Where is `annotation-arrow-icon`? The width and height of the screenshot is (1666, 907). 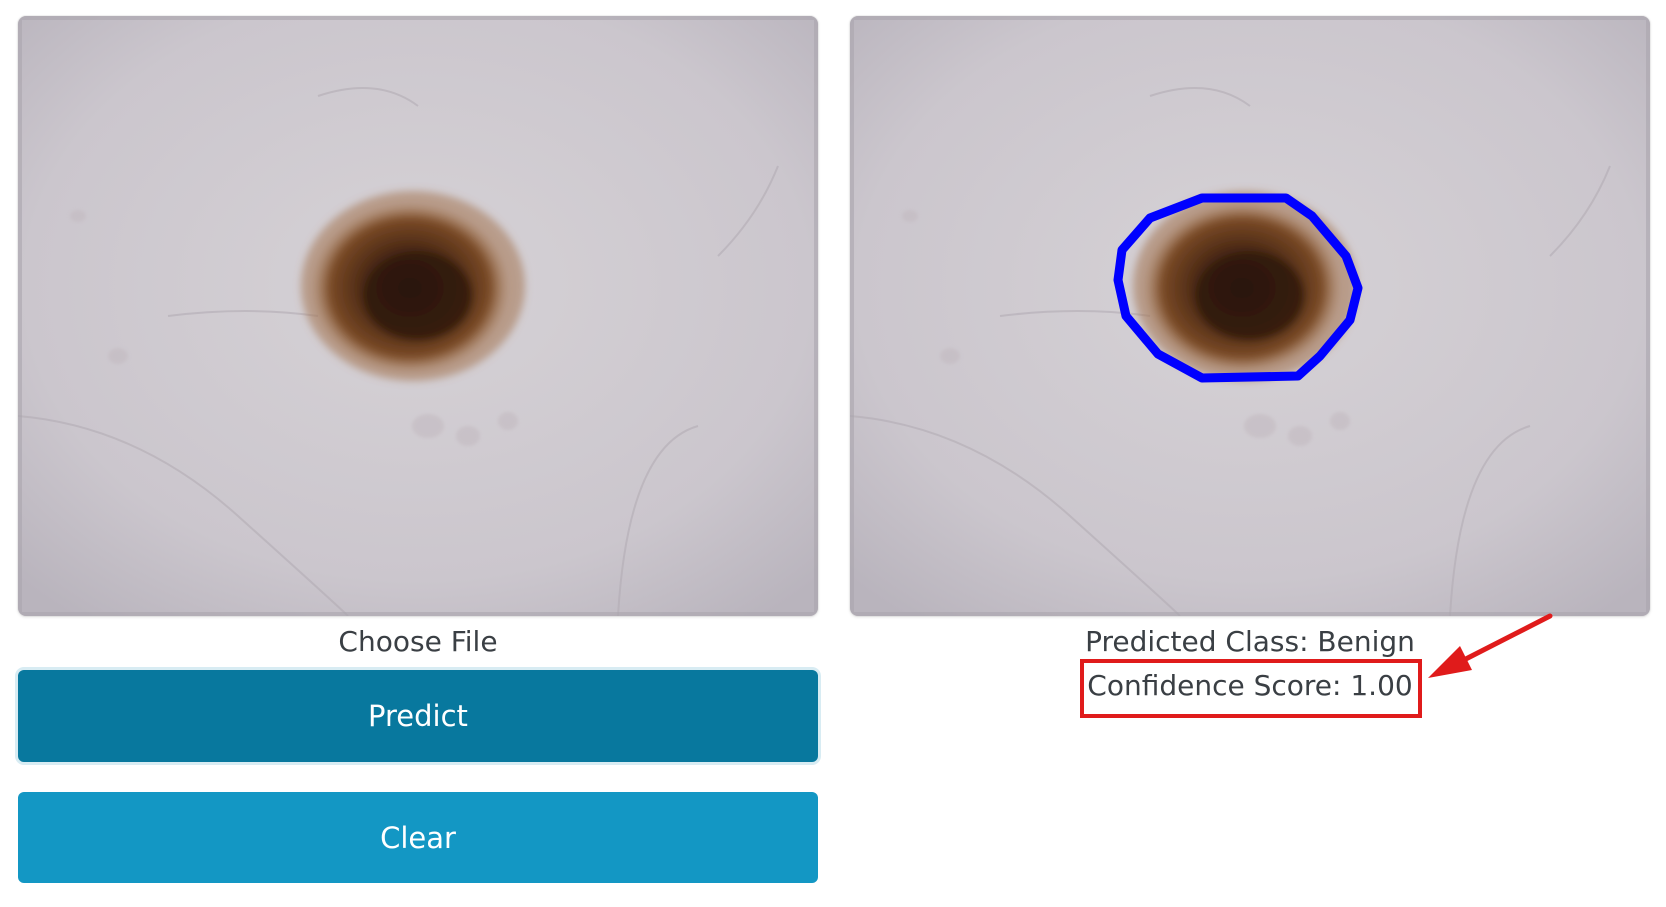 annotation-arrow-icon is located at coordinates (1490, 645).